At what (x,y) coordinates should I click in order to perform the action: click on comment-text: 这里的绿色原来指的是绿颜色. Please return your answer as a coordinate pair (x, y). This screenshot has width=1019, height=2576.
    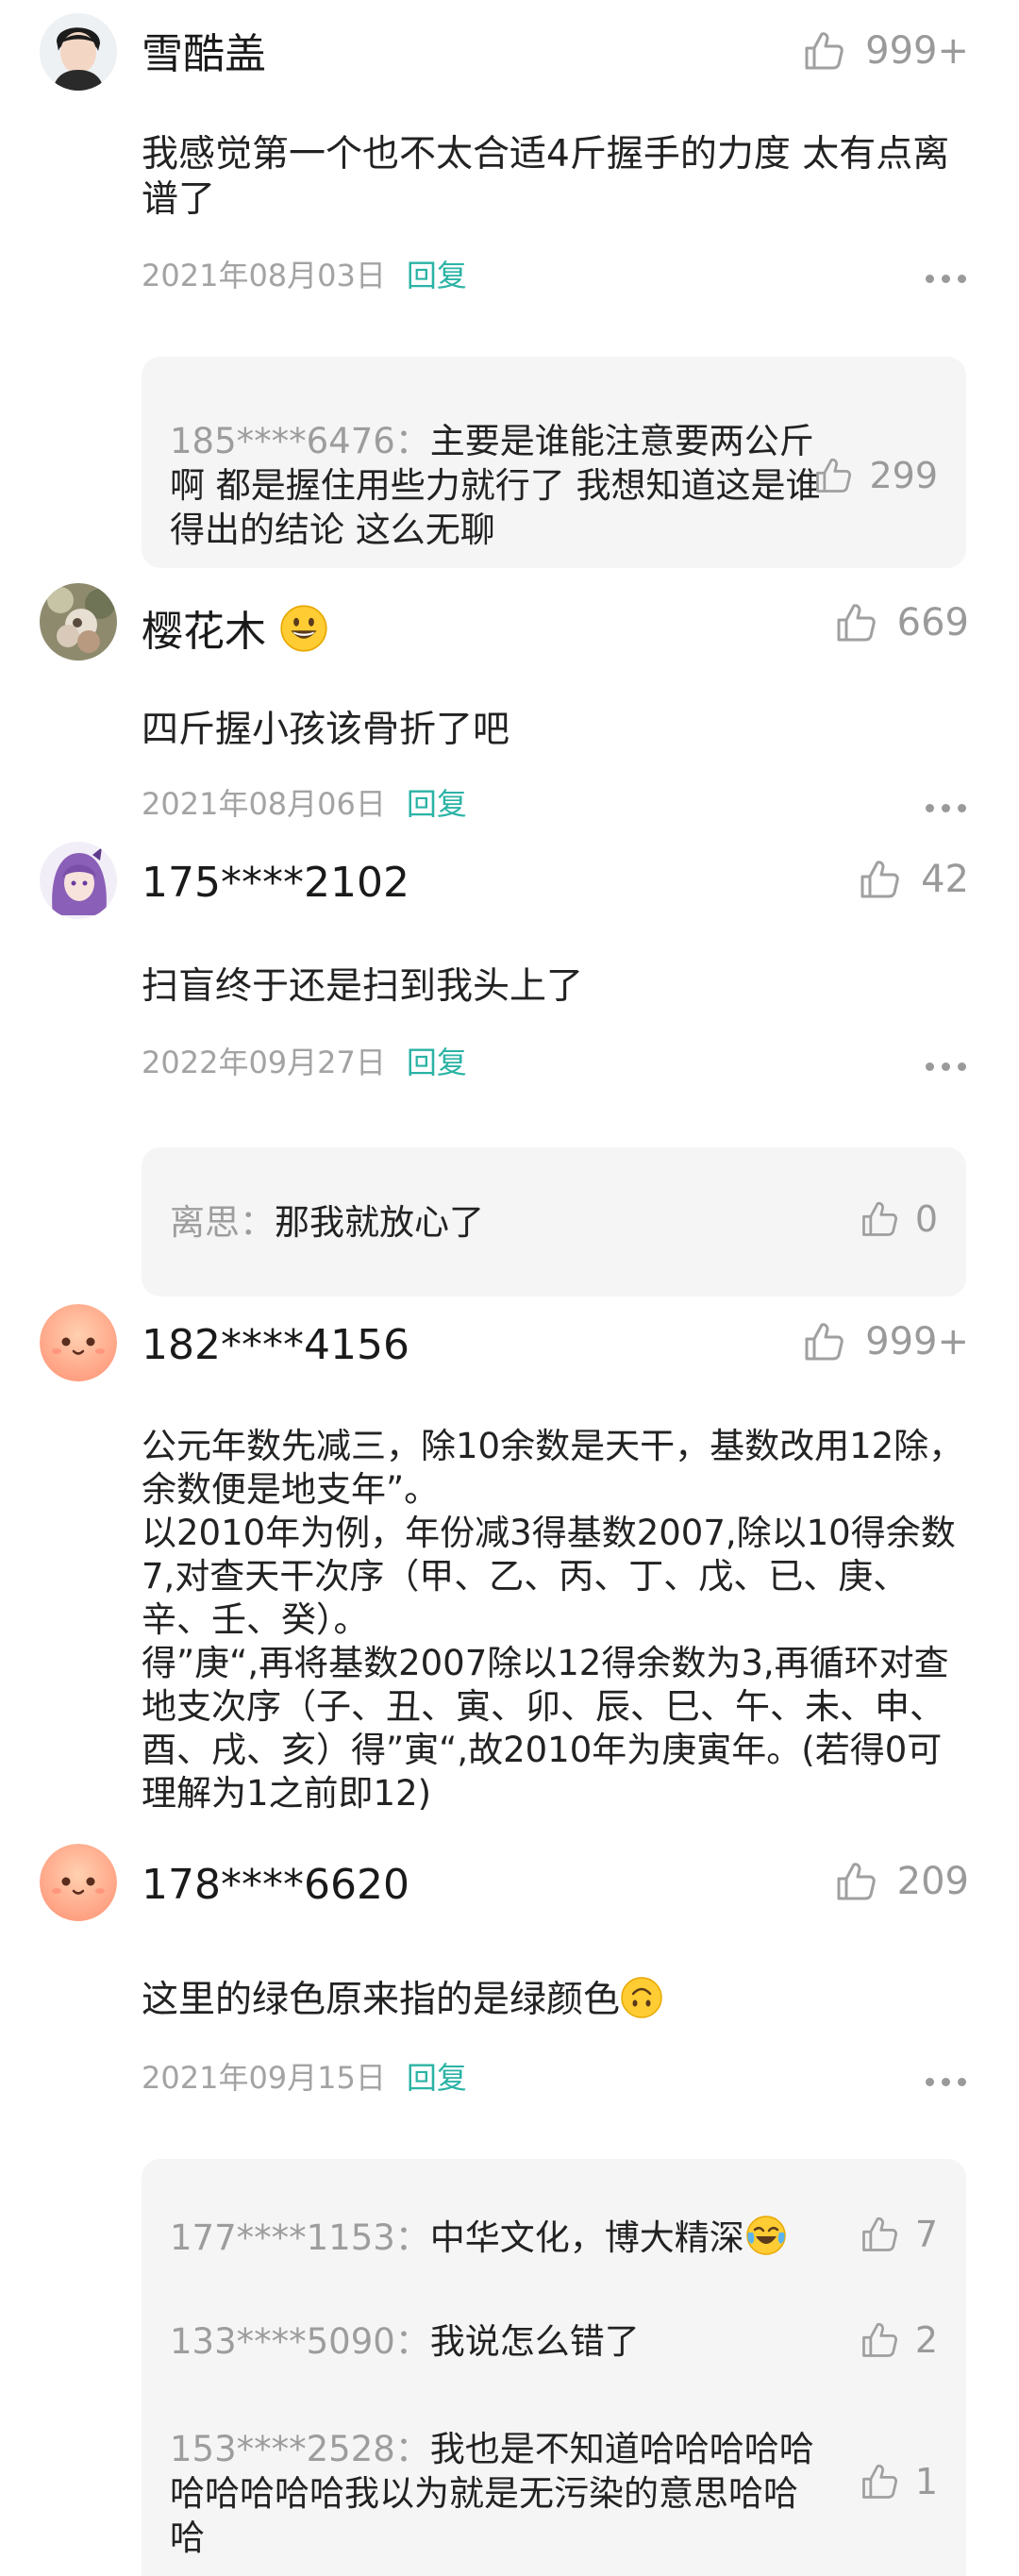
    Looking at the image, I should click on (557, 1999).